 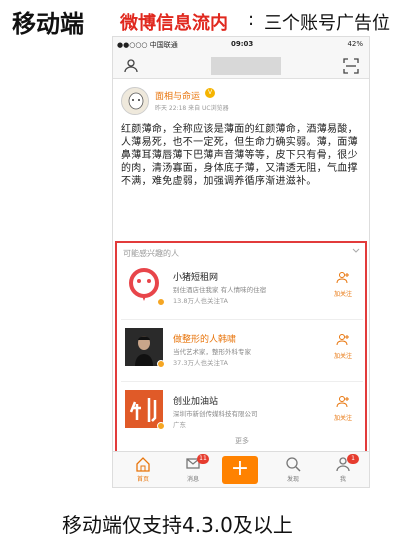 What do you see at coordinates (356, 251) in the screenshot?
I see `chevron-down-icon` at bounding box center [356, 251].